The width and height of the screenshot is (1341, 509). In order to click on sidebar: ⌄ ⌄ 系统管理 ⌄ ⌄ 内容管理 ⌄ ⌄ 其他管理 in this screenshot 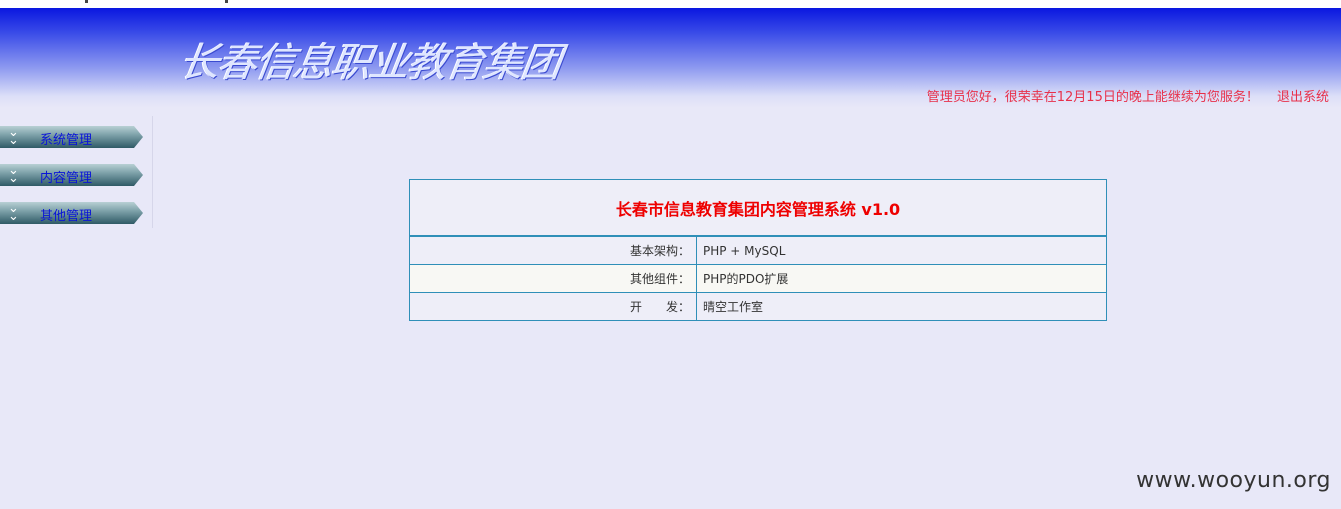, I will do `click(76, 172)`.